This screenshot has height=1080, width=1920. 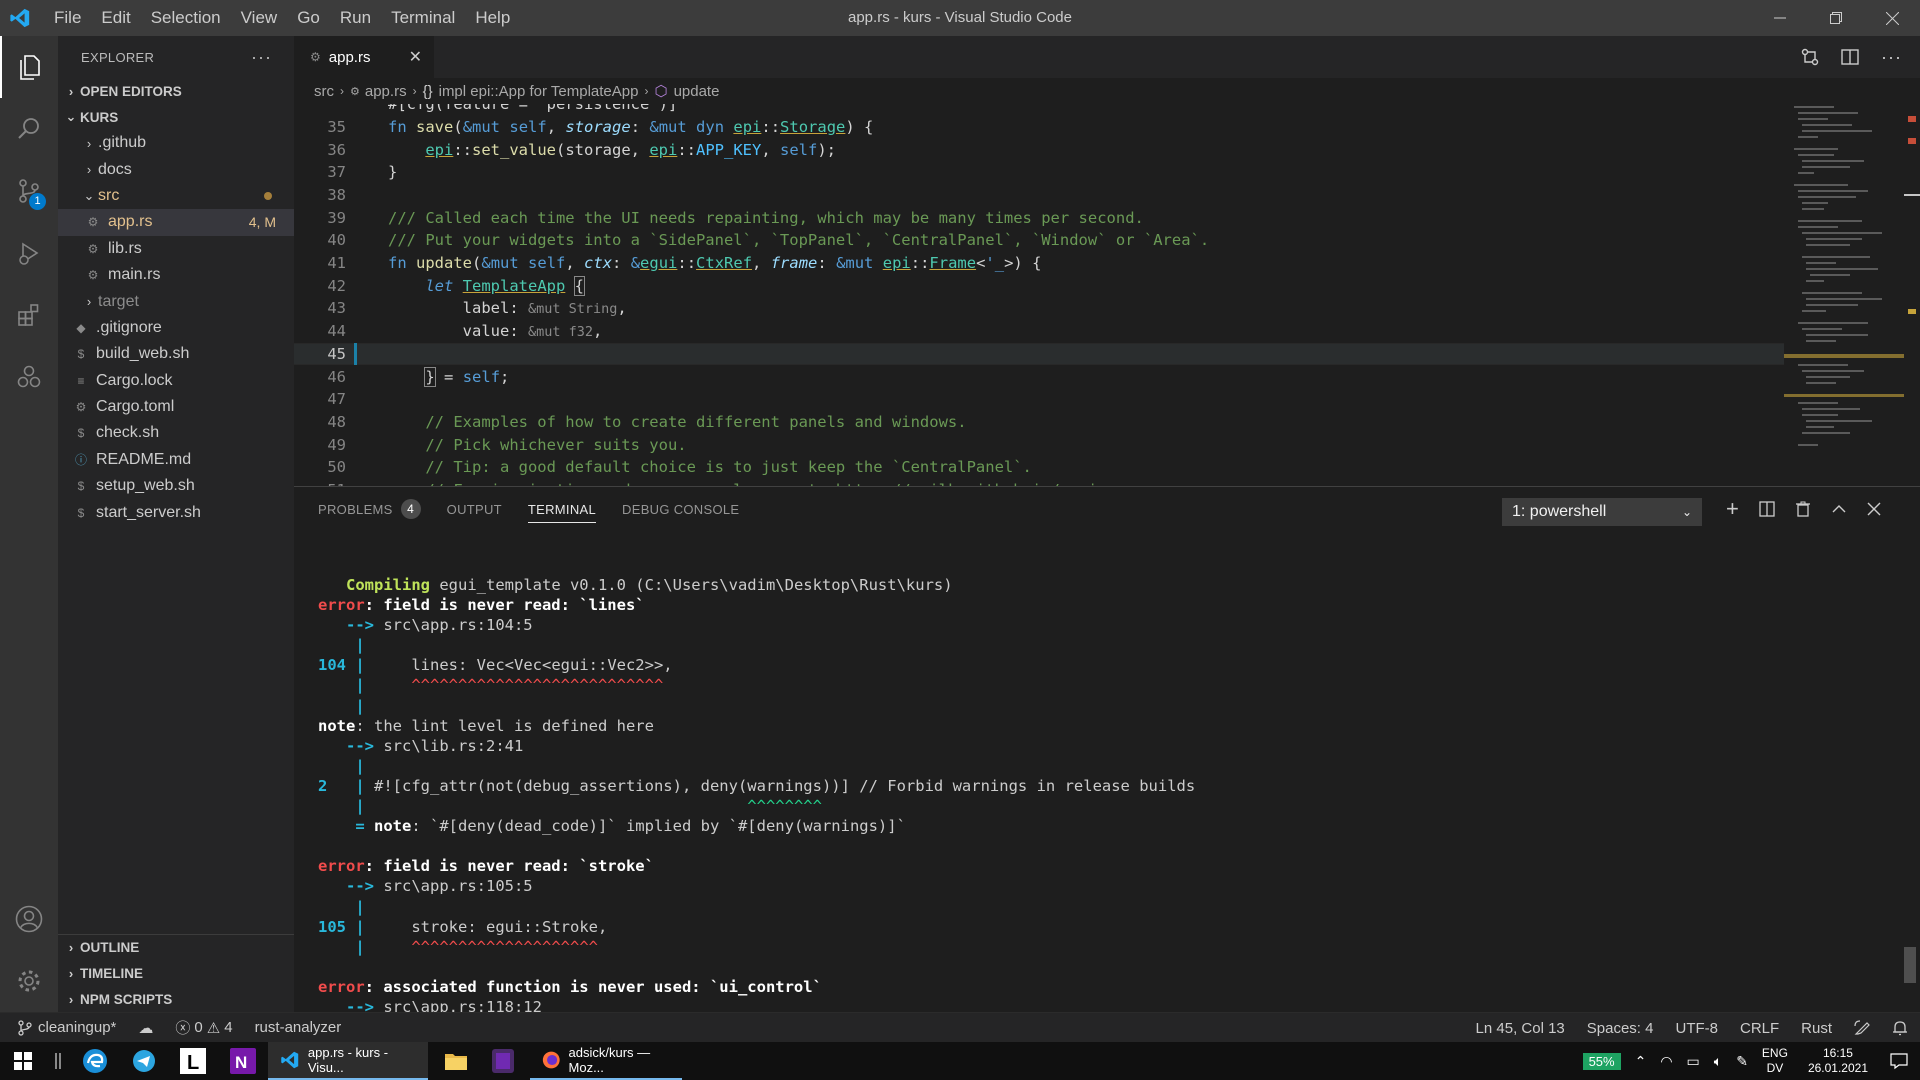 I want to click on start-button, so click(x=23, y=1061).